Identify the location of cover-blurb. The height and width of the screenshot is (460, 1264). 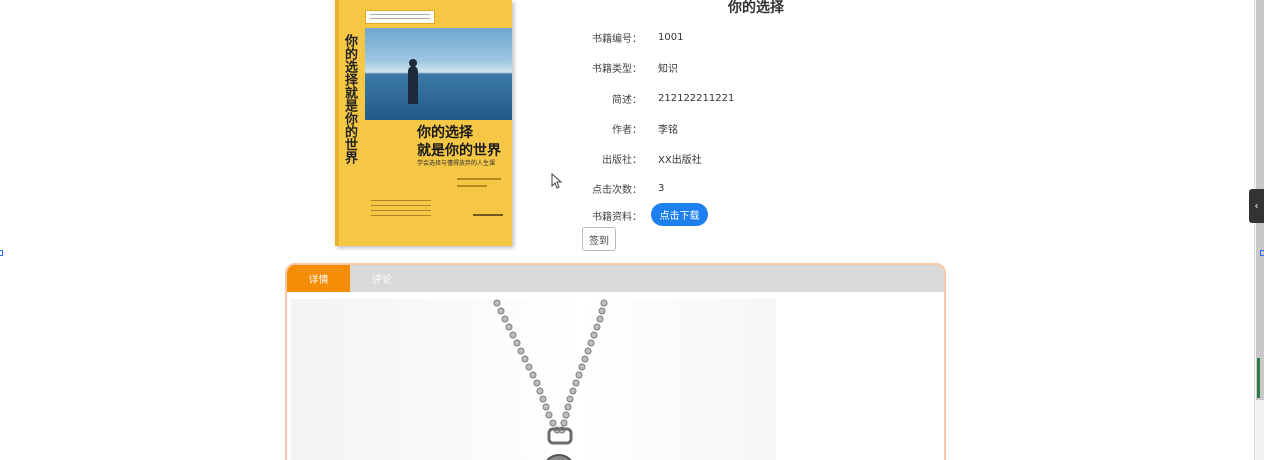
(400, 17).